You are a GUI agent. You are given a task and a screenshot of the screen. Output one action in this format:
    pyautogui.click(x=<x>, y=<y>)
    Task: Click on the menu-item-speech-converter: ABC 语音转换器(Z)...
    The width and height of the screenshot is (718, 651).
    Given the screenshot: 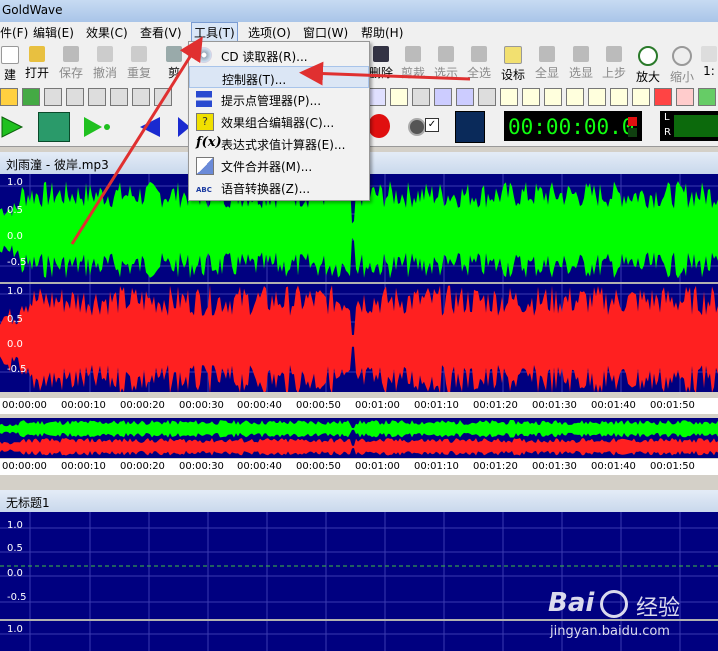 What is the action you would take?
    pyautogui.click(x=279, y=187)
    